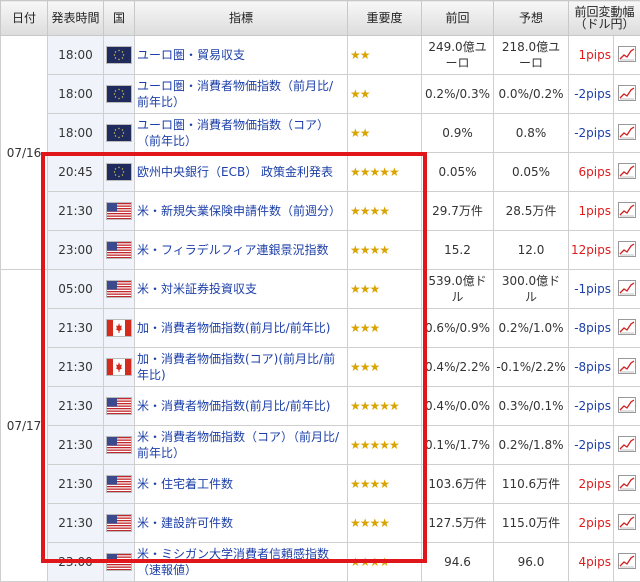 Image resolution: width=640 pixels, height=582 pixels. What do you see at coordinates (457, 94) in the screenshot?
I see `previous-value: 0.2%/0.3%` at bounding box center [457, 94].